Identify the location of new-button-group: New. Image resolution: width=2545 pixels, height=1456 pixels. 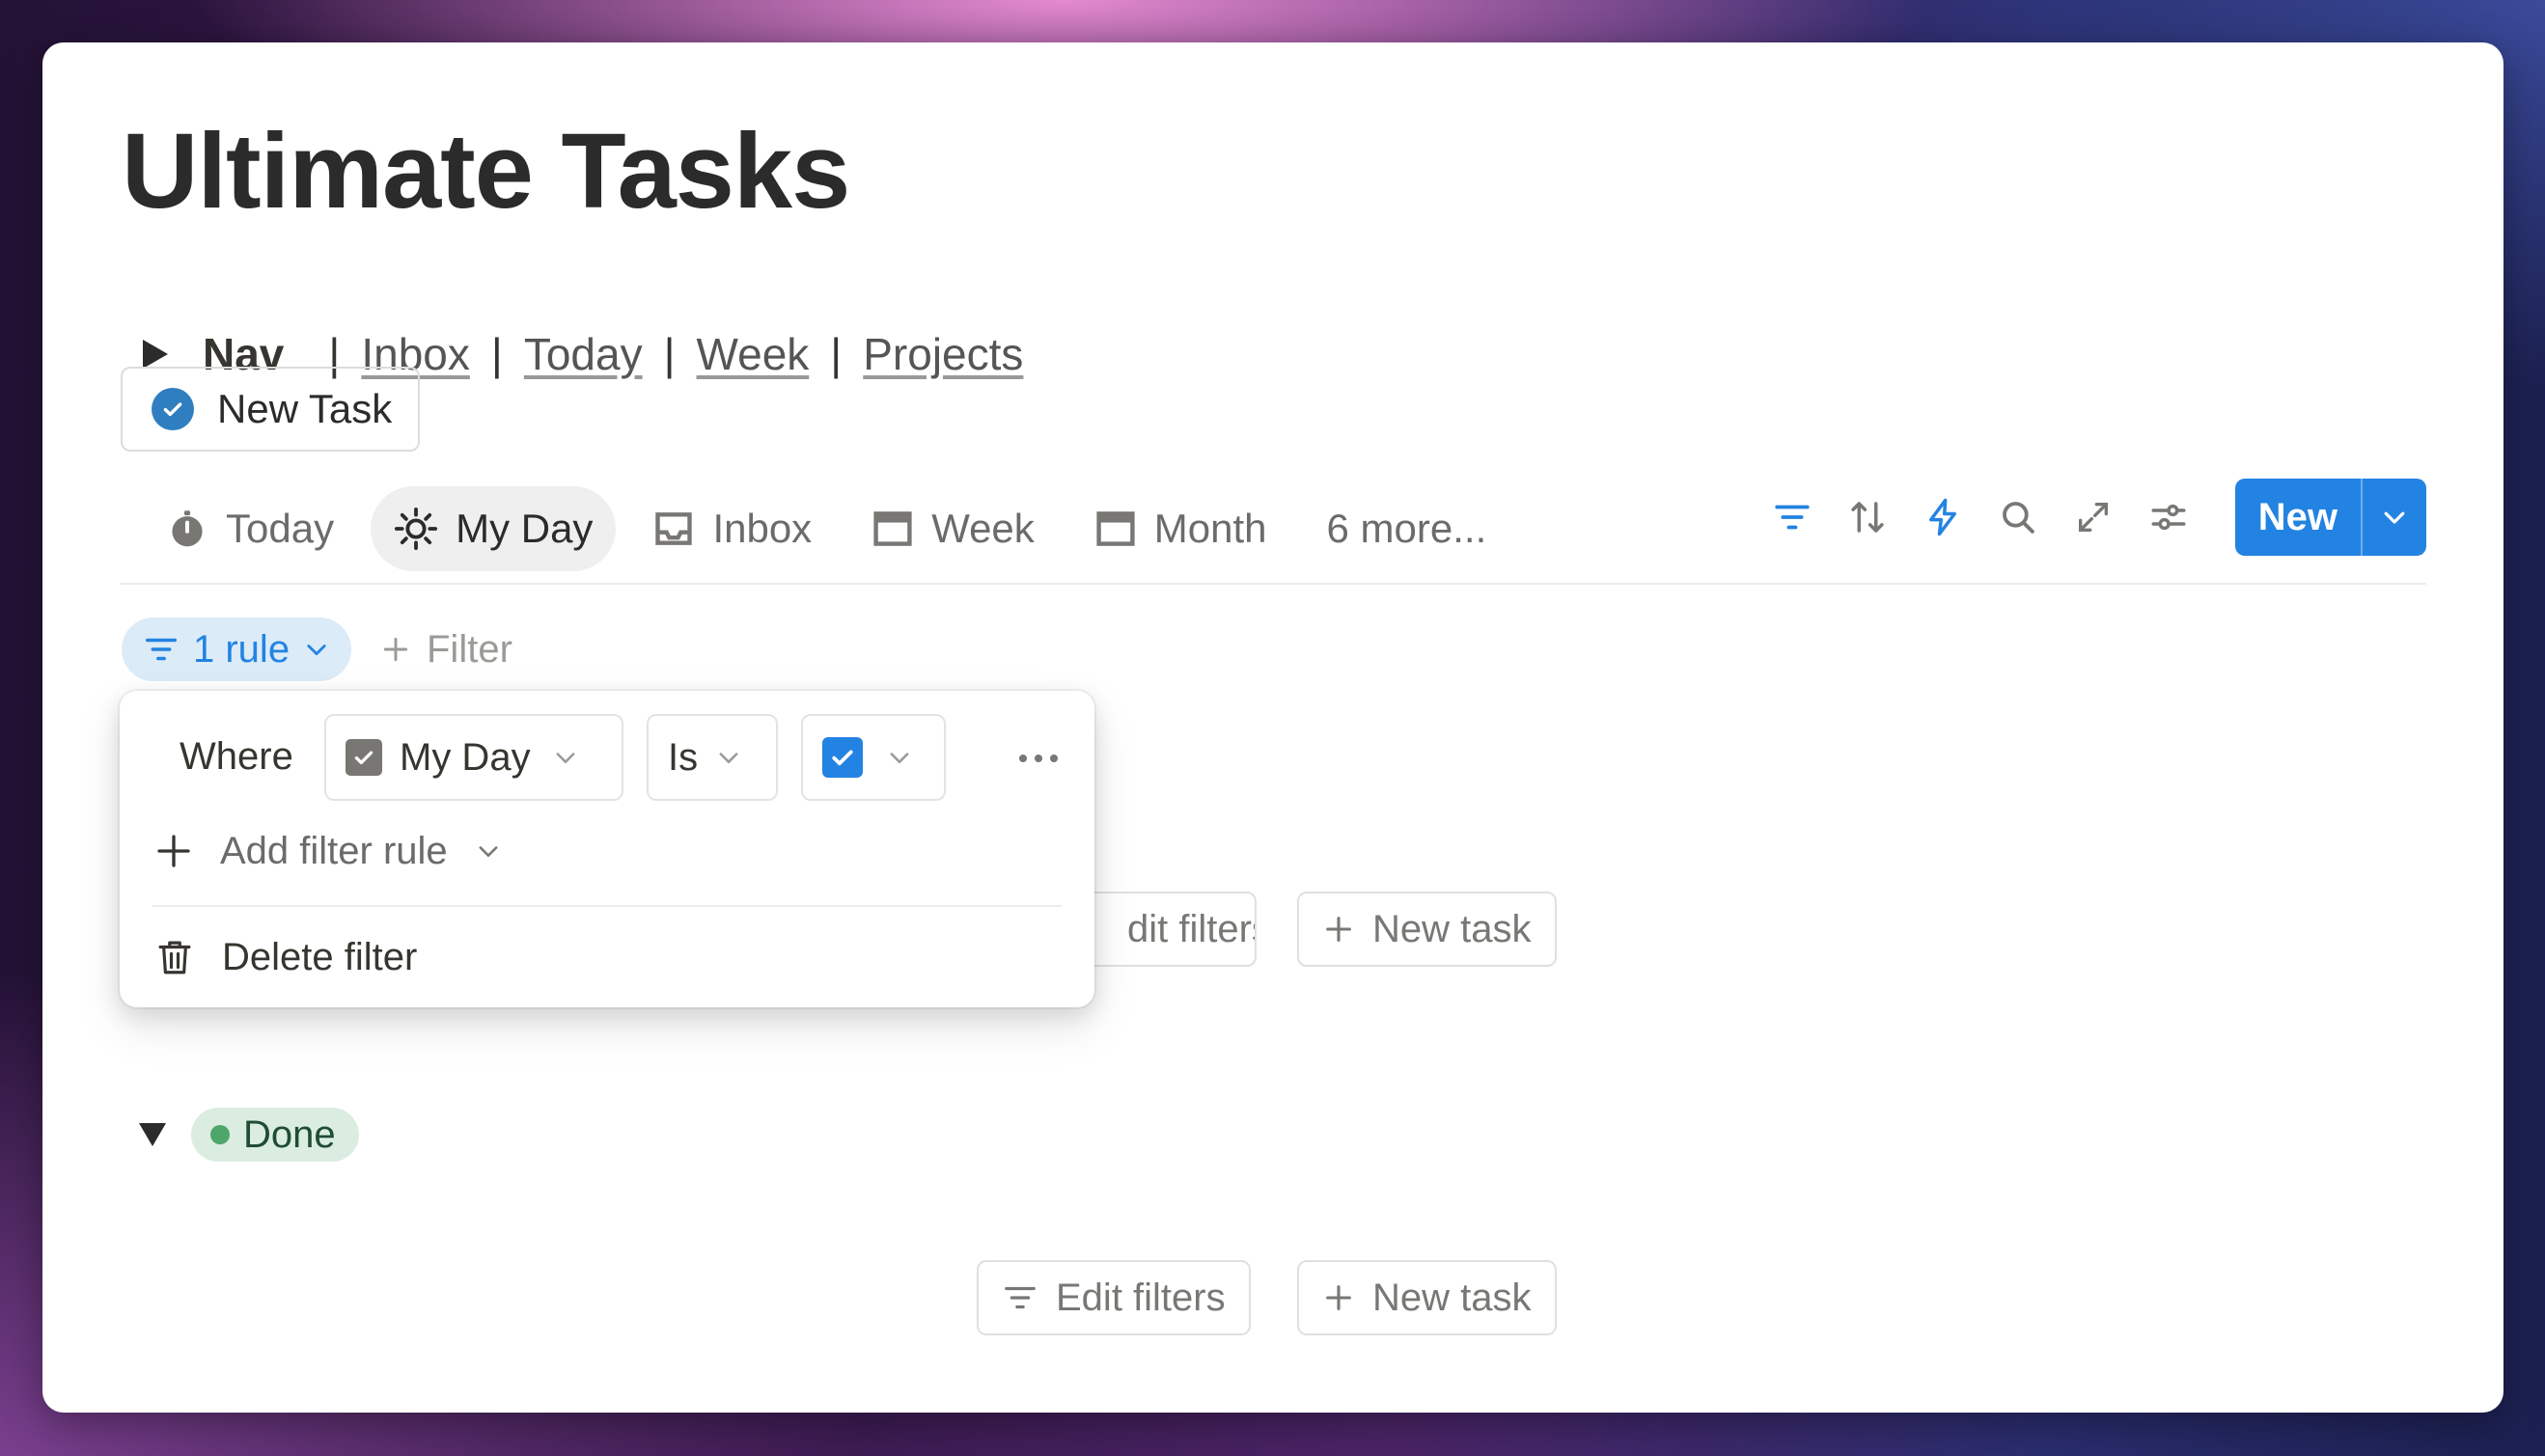
(2330, 518).